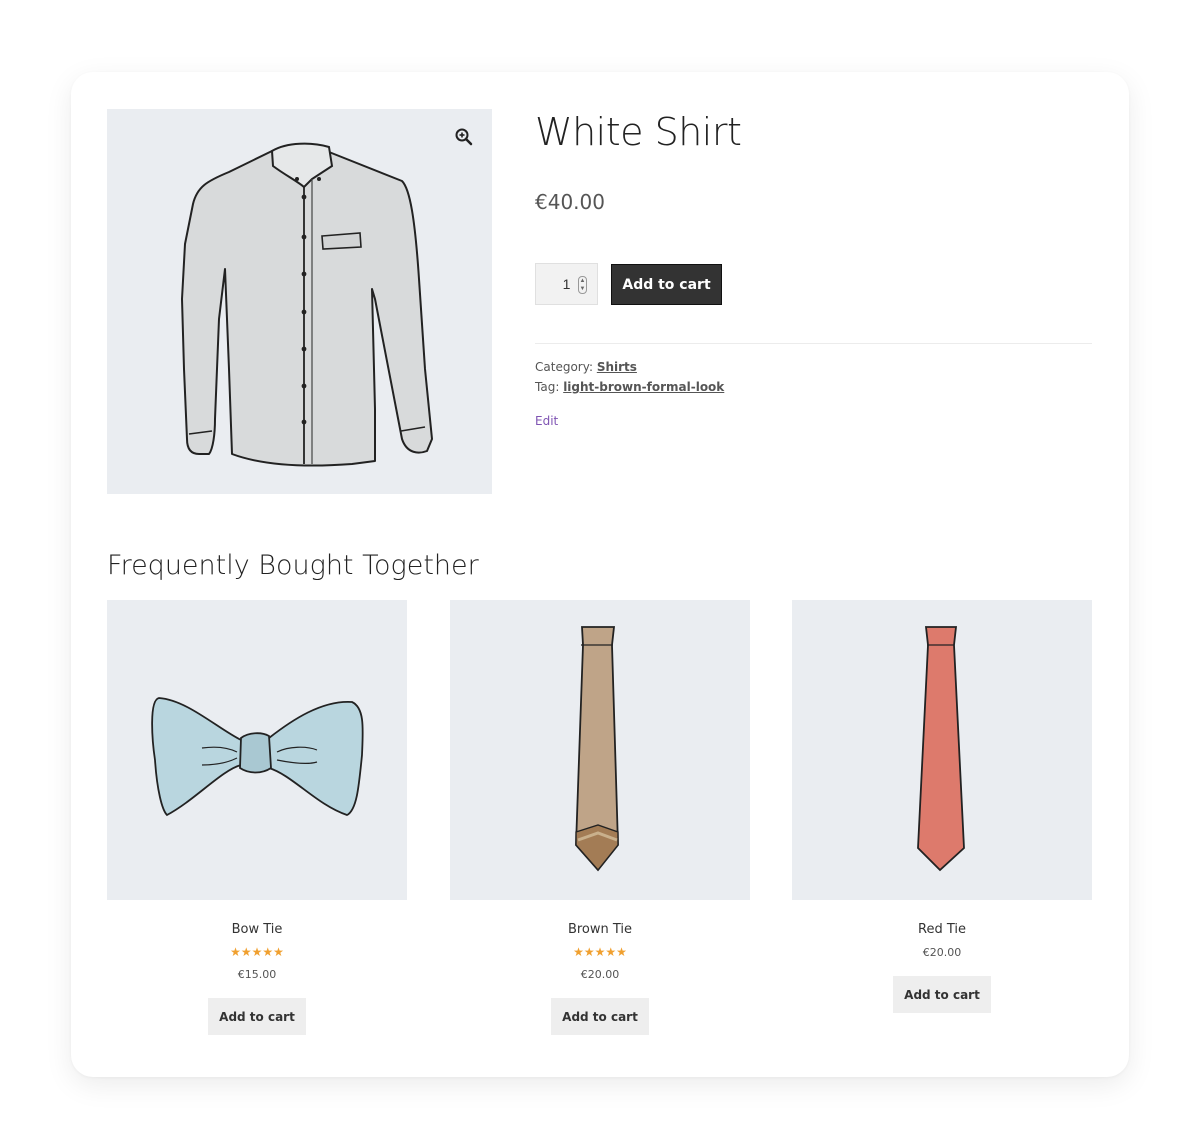 The height and width of the screenshot is (1146, 1200). I want to click on brown-tie-illustration, so click(597, 749).